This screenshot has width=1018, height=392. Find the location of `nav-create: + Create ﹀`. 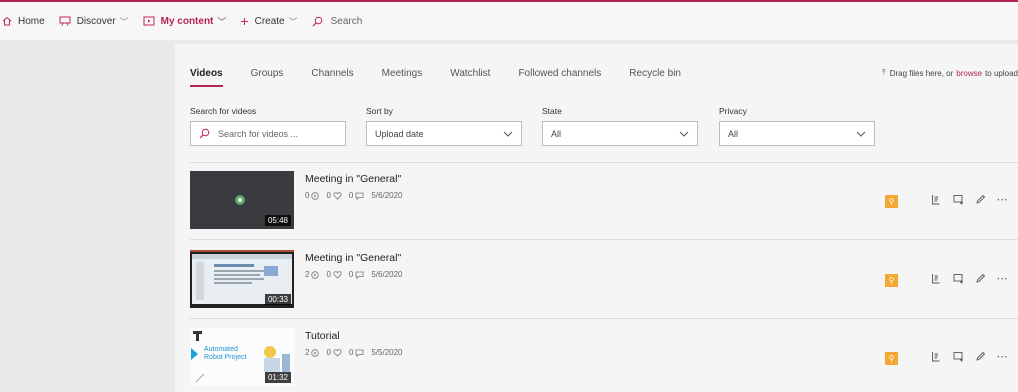

nav-create: + Create ﹀ is located at coordinates (268, 21).